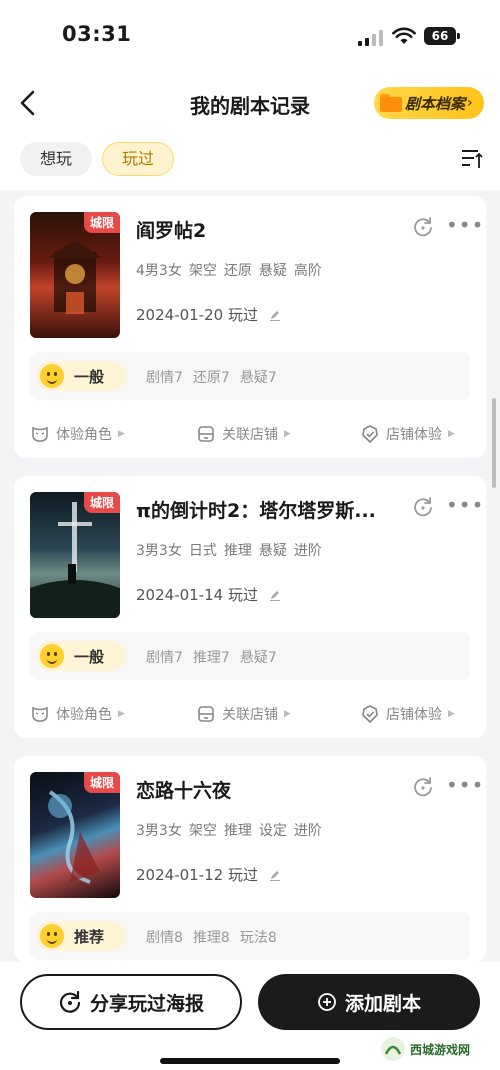  What do you see at coordinates (250, 36) in the screenshot?
I see `status-bar: 03:31 66` at bounding box center [250, 36].